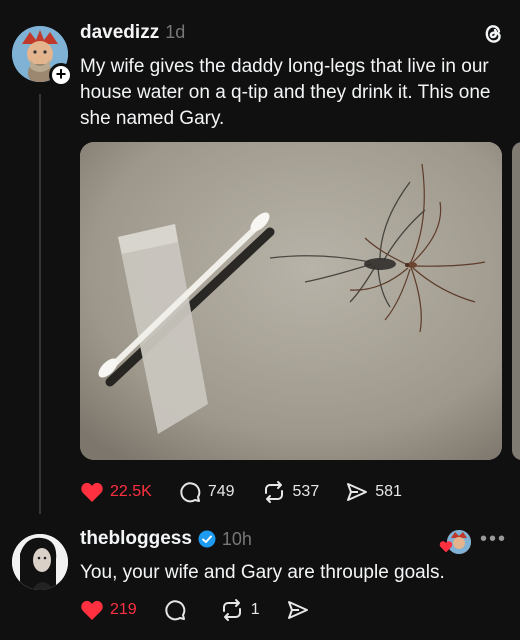 The image size is (520, 640). I want to click on verified-icon, so click(207, 539).